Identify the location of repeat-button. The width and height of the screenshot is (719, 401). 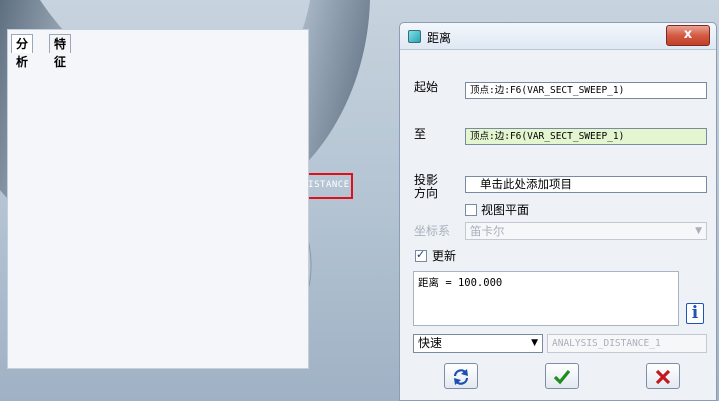
(461, 376).